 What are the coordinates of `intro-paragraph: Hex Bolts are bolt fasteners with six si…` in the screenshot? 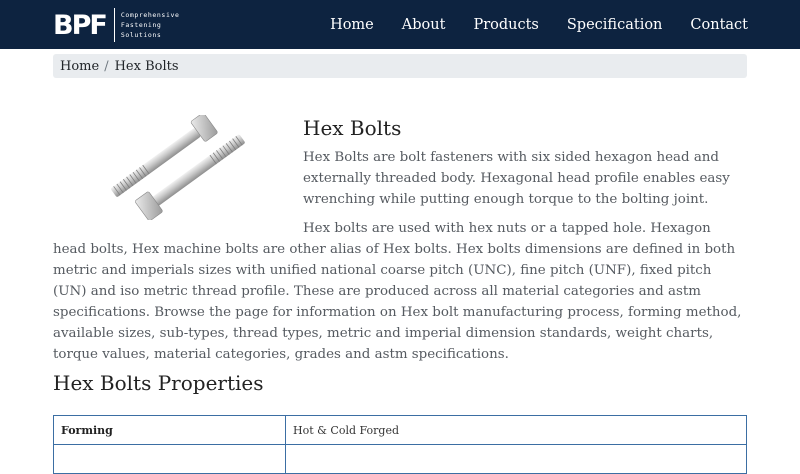 It's located at (516, 178).